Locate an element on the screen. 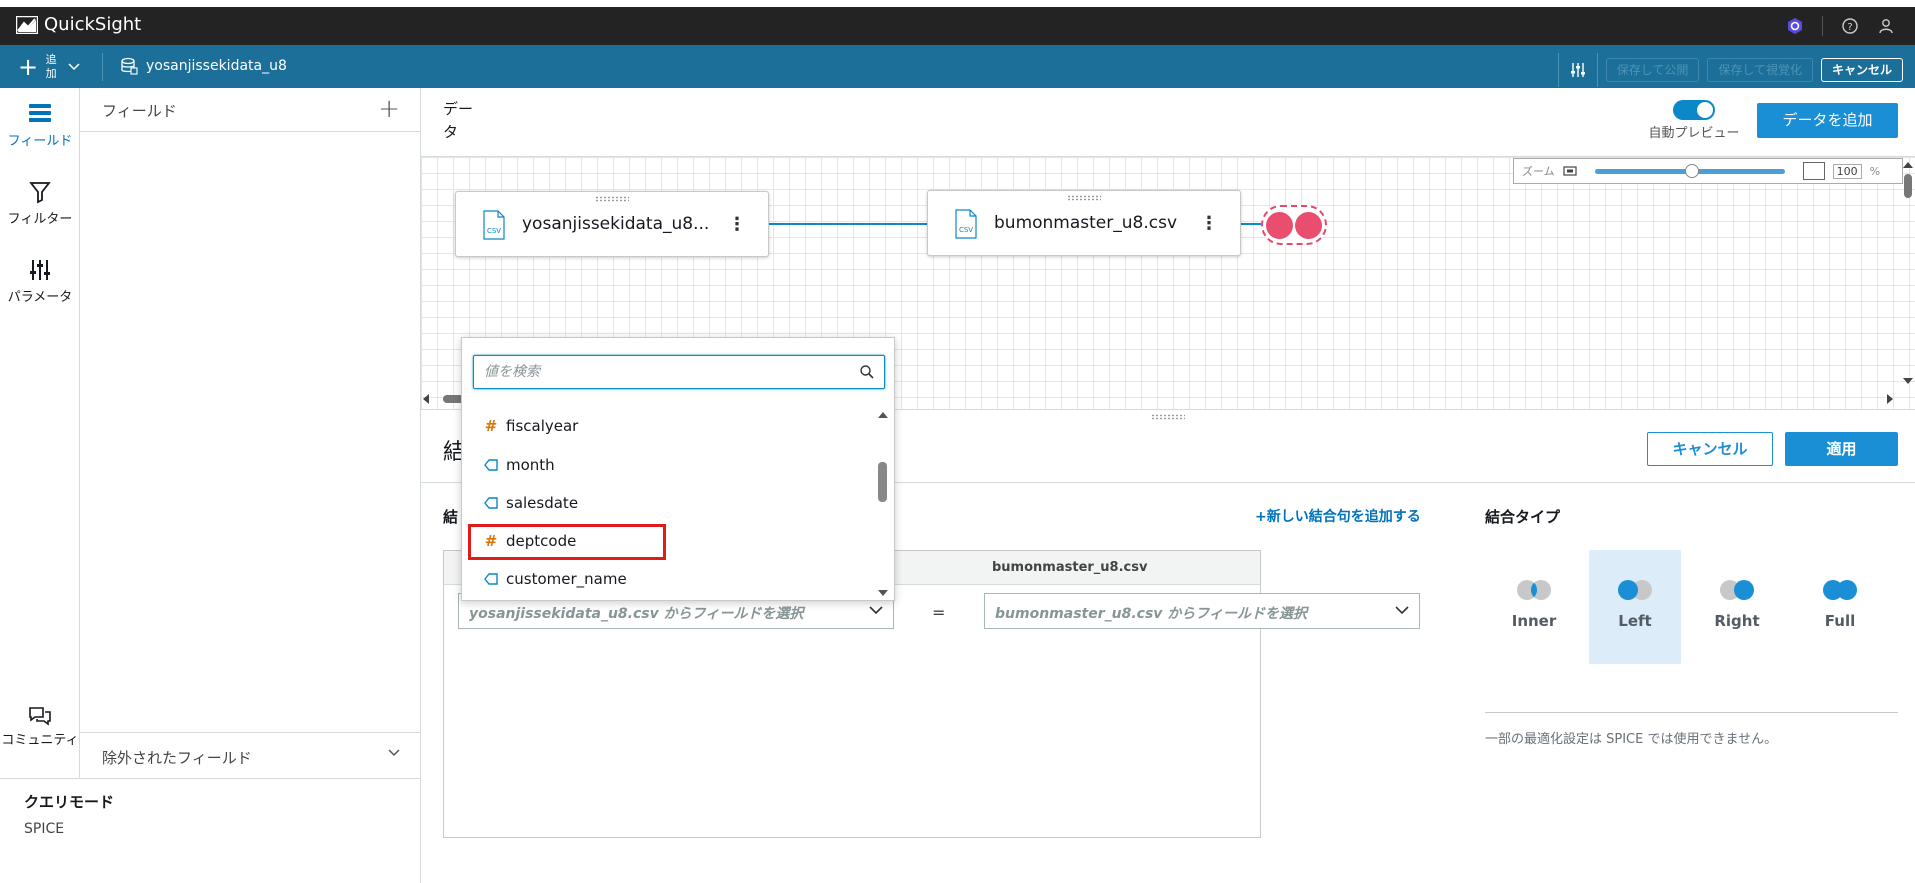 The image size is (1915, 883). auto-preview: 自動プレビュー is located at coordinates (1694, 120).